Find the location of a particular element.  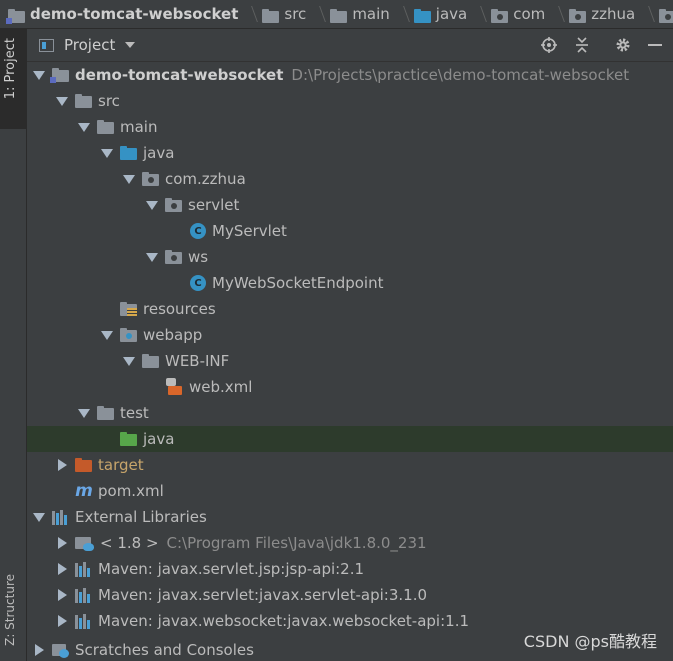

breadcrumb-item-com: com is located at coordinates (522, 14).